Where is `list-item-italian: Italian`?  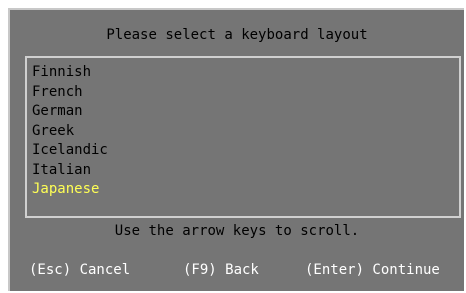 list-item-italian: Italian is located at coordinates (245, 171).